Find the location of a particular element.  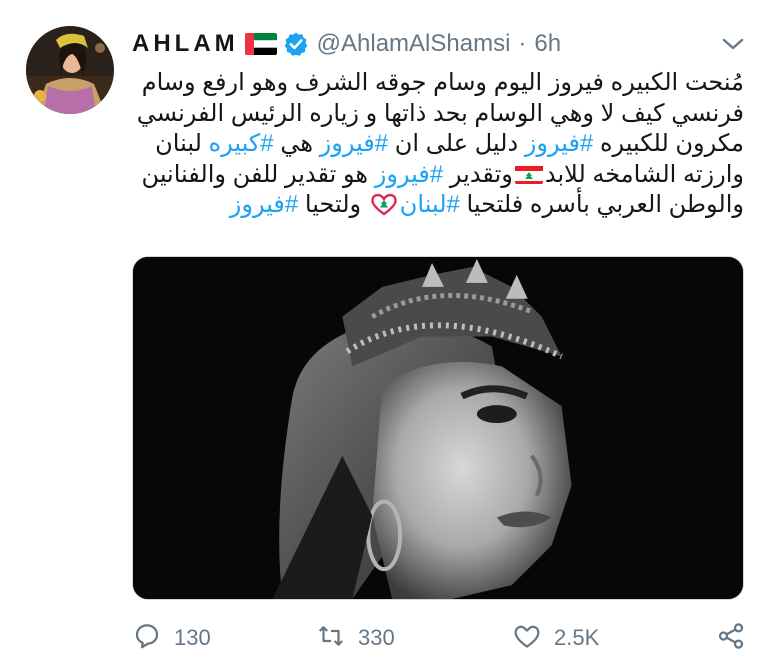

text-segment: وارزته الشامخه للابد is located at coordinates (644, 174).